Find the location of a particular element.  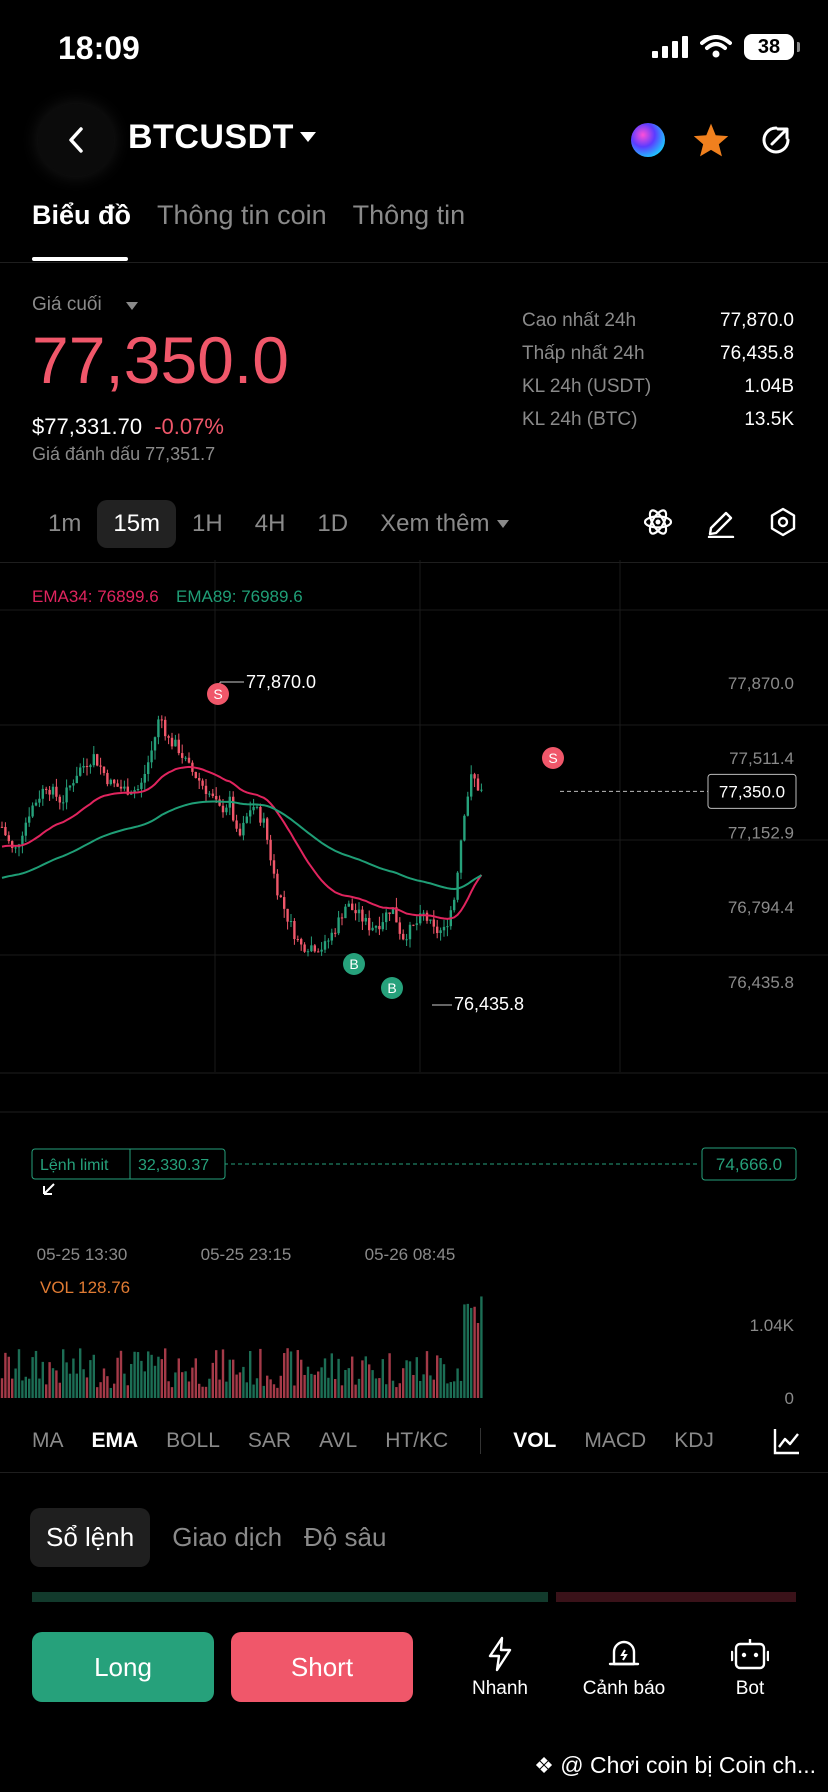

indicator-kdj: KDJ is located at coordinates (694, 1441).